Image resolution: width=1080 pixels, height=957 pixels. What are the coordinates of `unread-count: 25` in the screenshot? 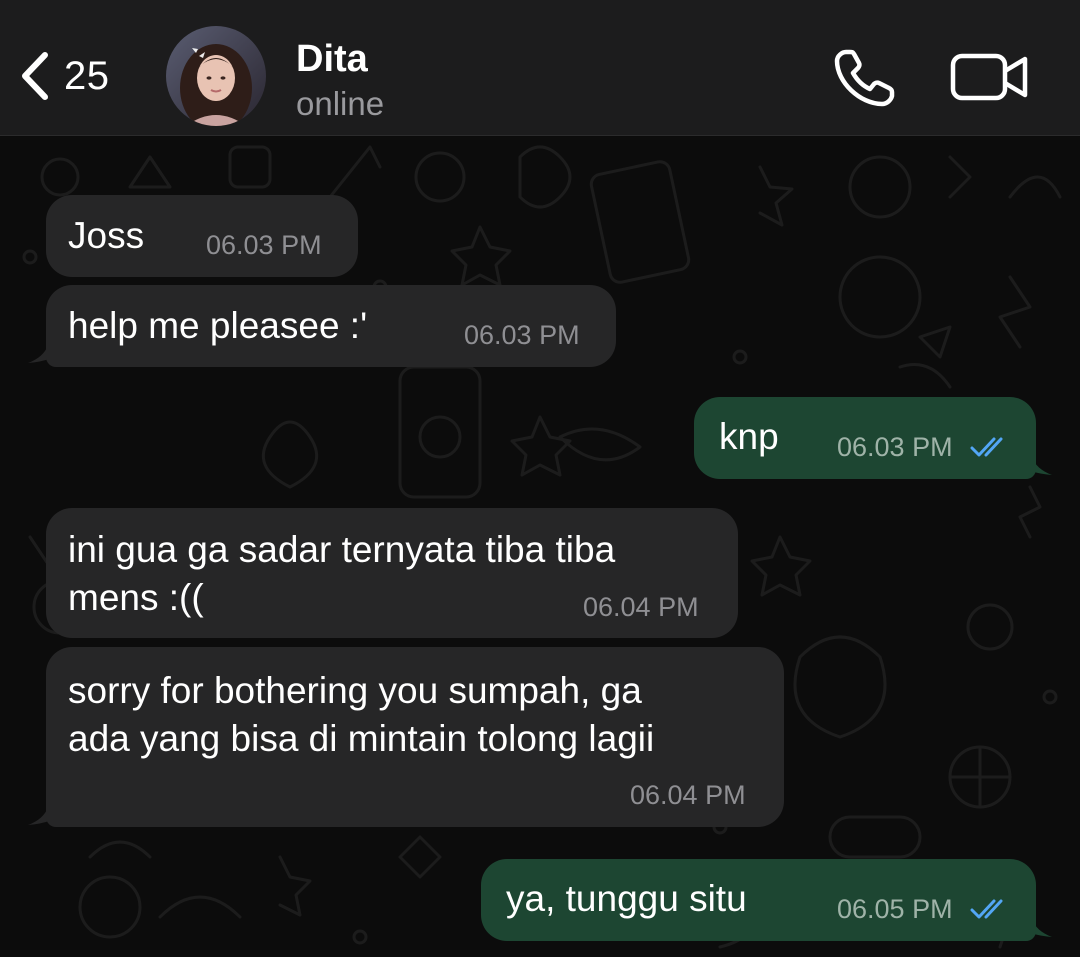 It's located at (87, 76).